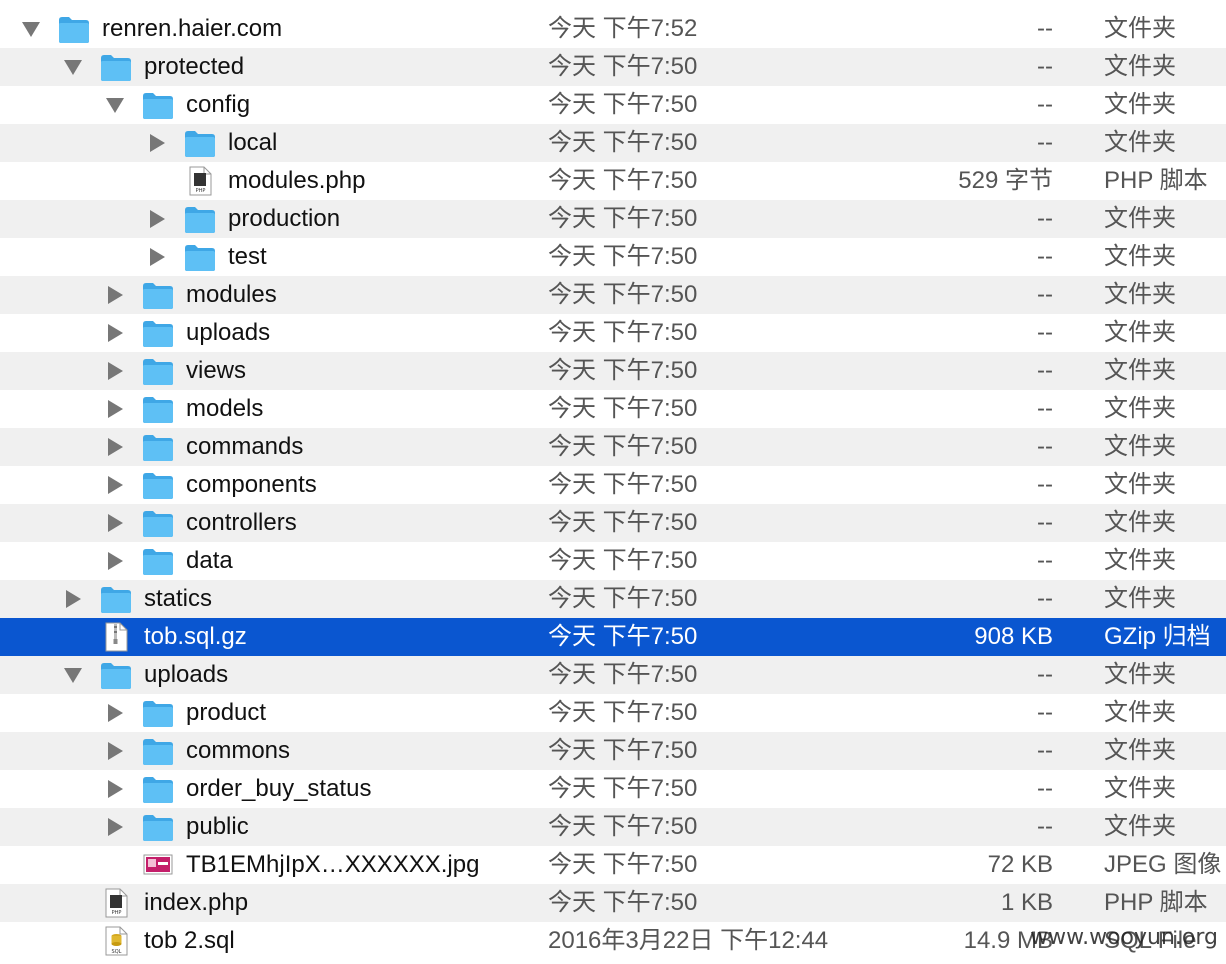 This screenshot has height=964, width=1226. Describe the element at coordinates (333, 864) in the screenshot. I see `item-name: TB1EMhjIpX…XXXXXX.jpg` at that location.